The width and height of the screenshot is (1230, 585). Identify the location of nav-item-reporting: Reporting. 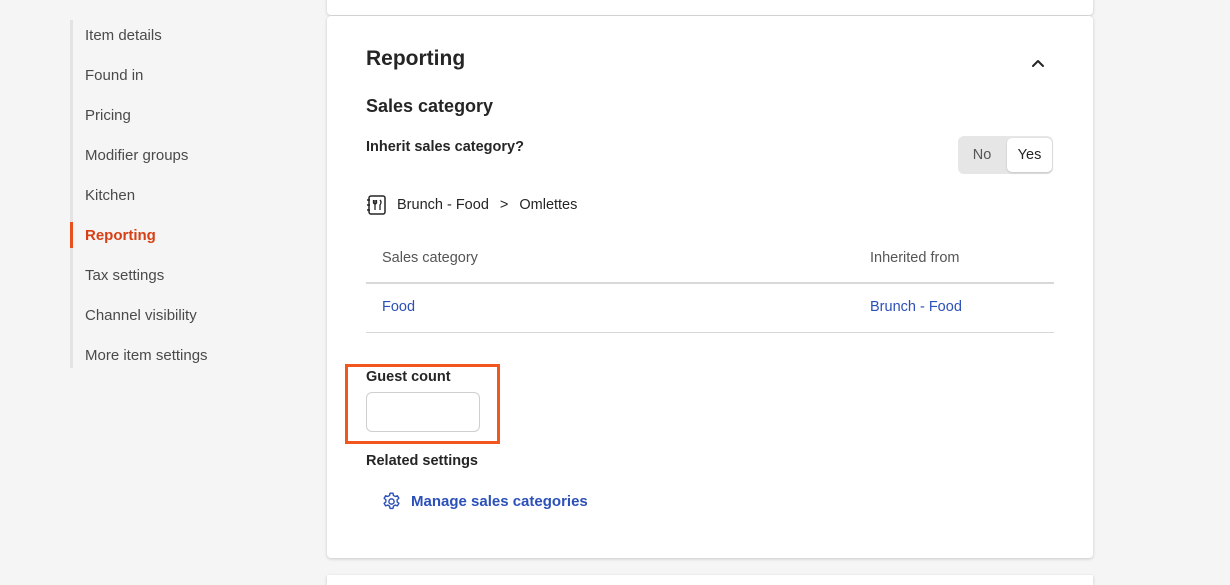
(120, 235).